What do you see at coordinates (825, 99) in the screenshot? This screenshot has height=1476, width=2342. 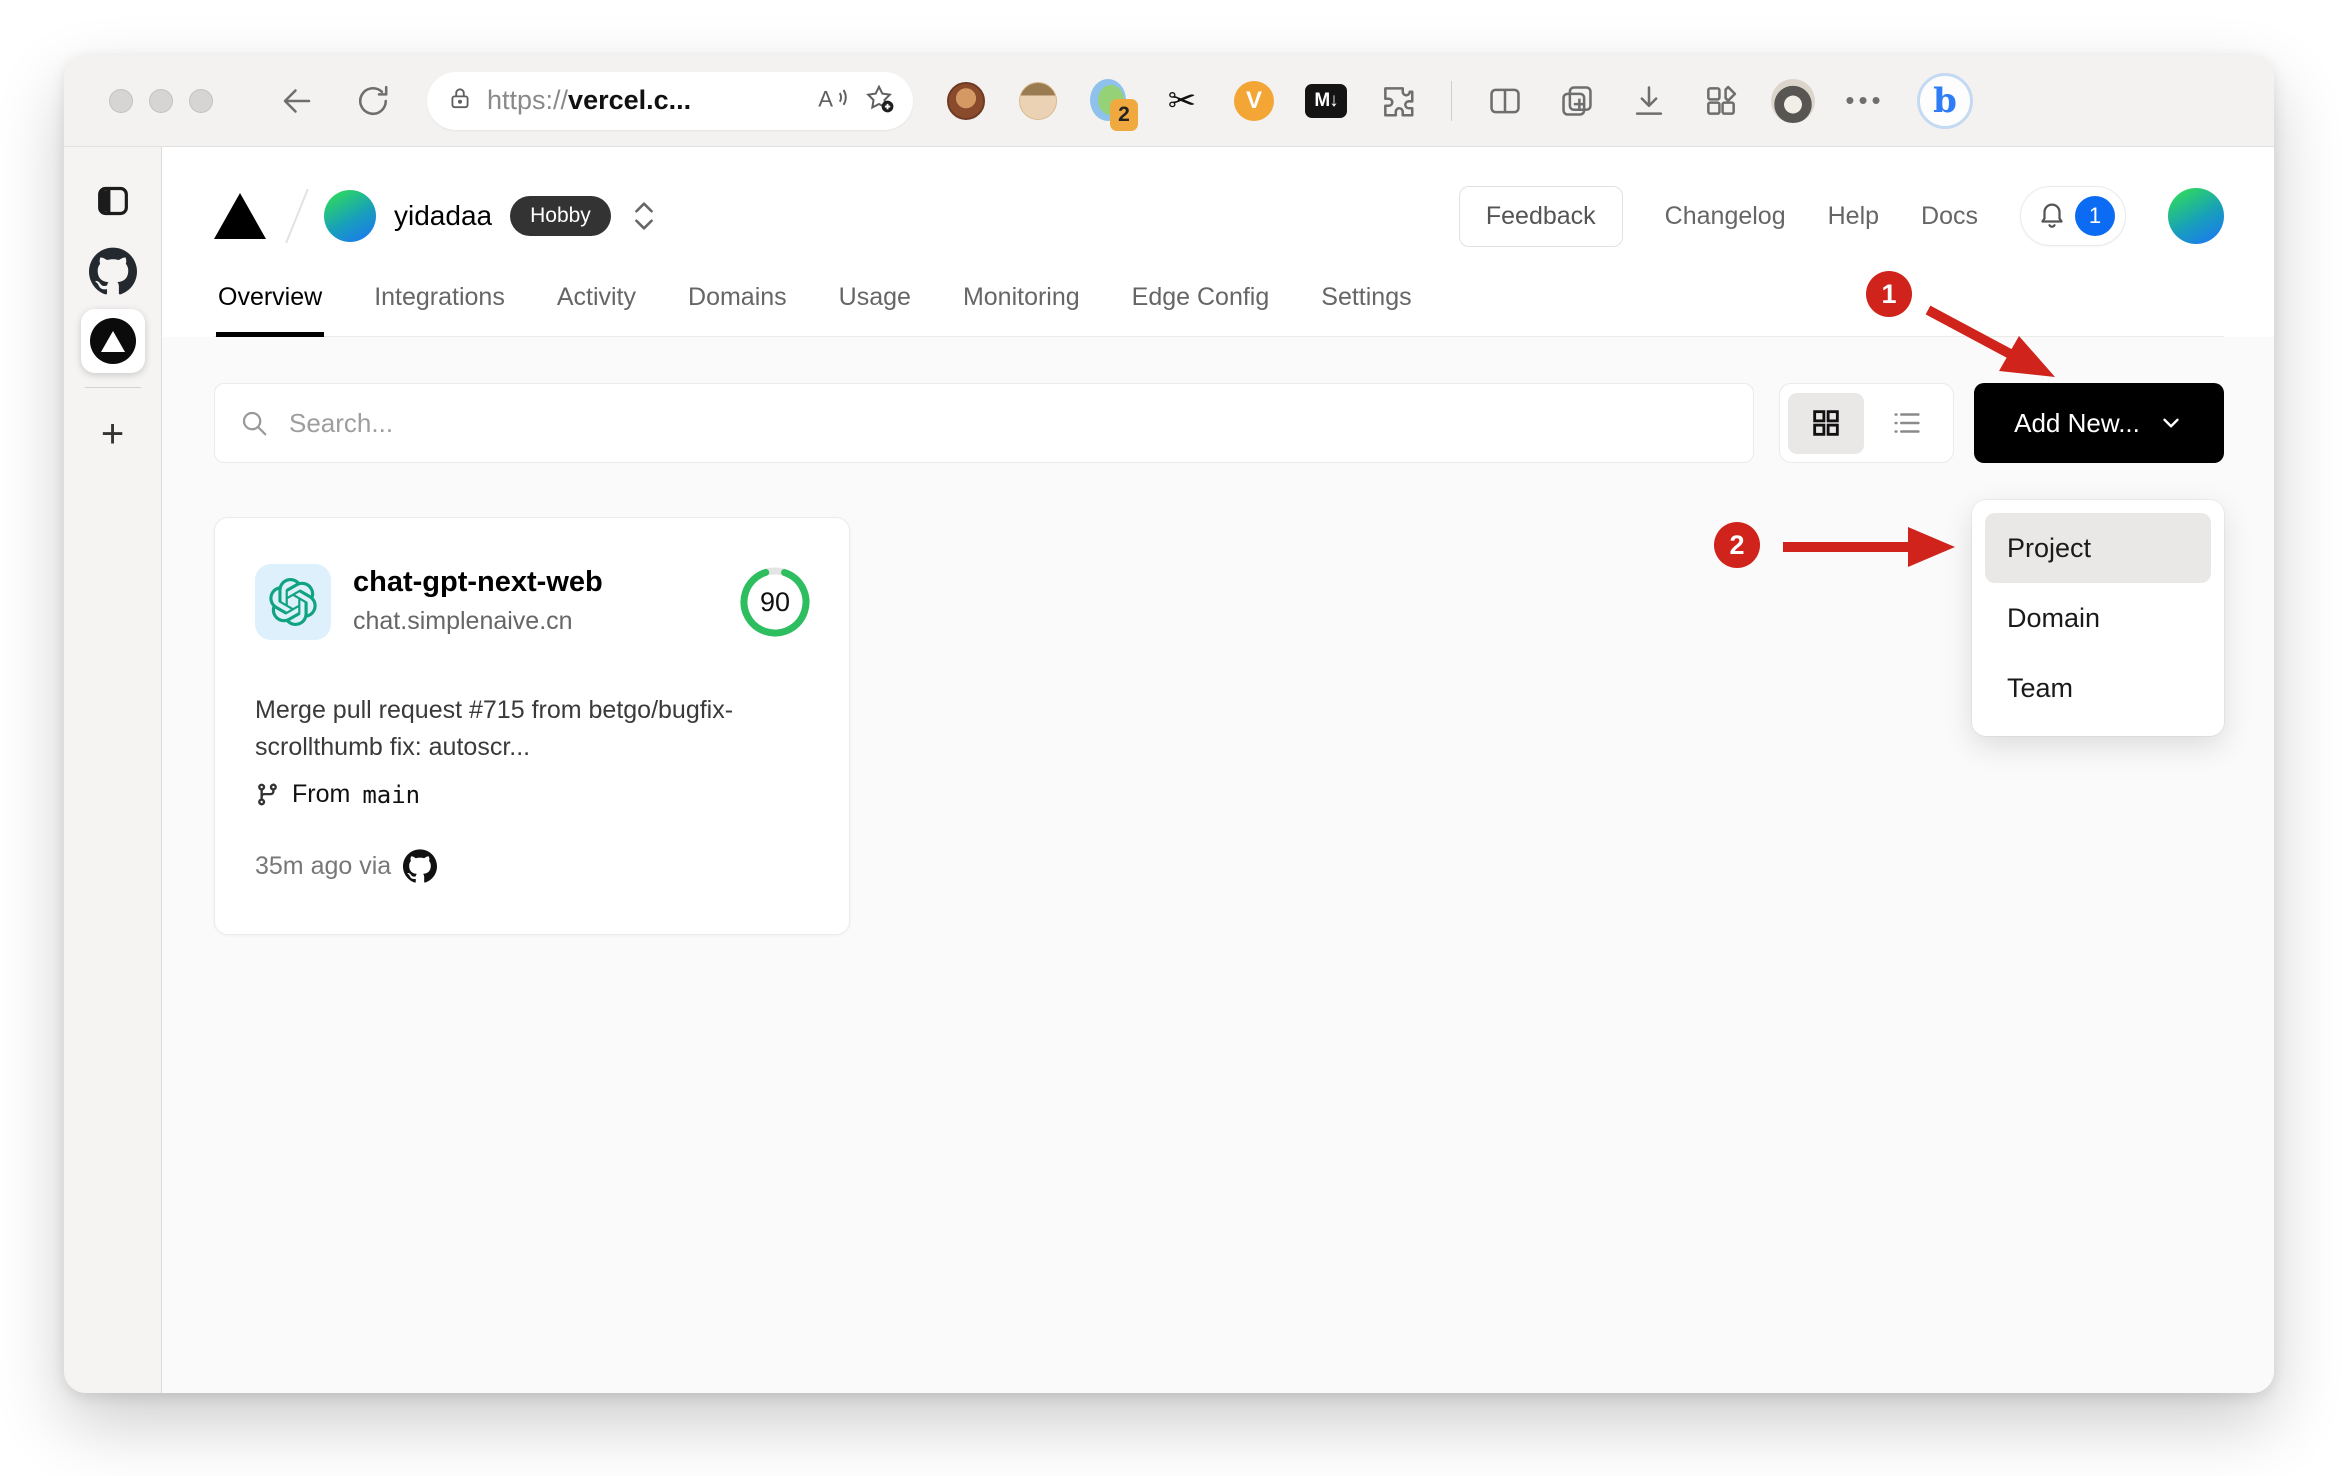 I see `svg-text: A` at bounding box center [825, 99].